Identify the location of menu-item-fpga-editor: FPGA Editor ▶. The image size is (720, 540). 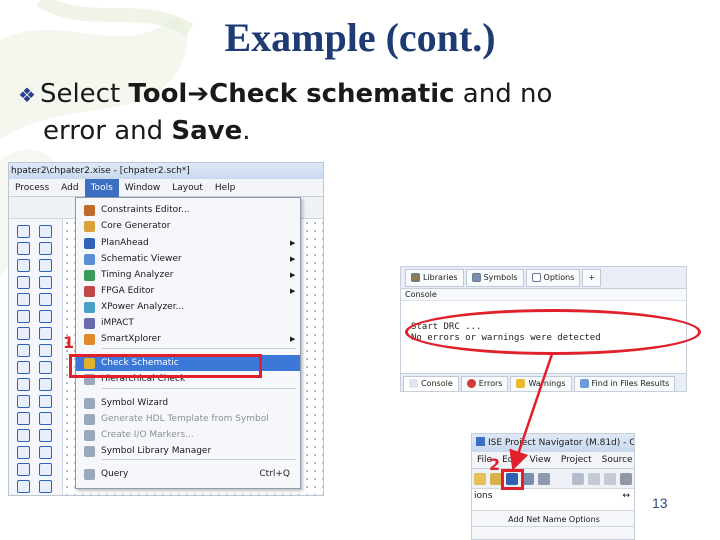
(188, 291).